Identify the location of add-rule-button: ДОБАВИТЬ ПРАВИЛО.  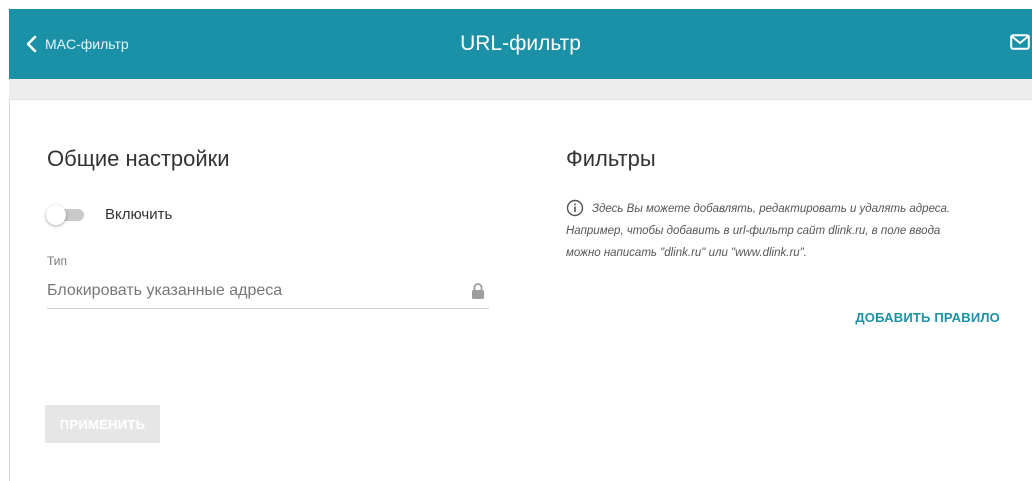
(927, 317).